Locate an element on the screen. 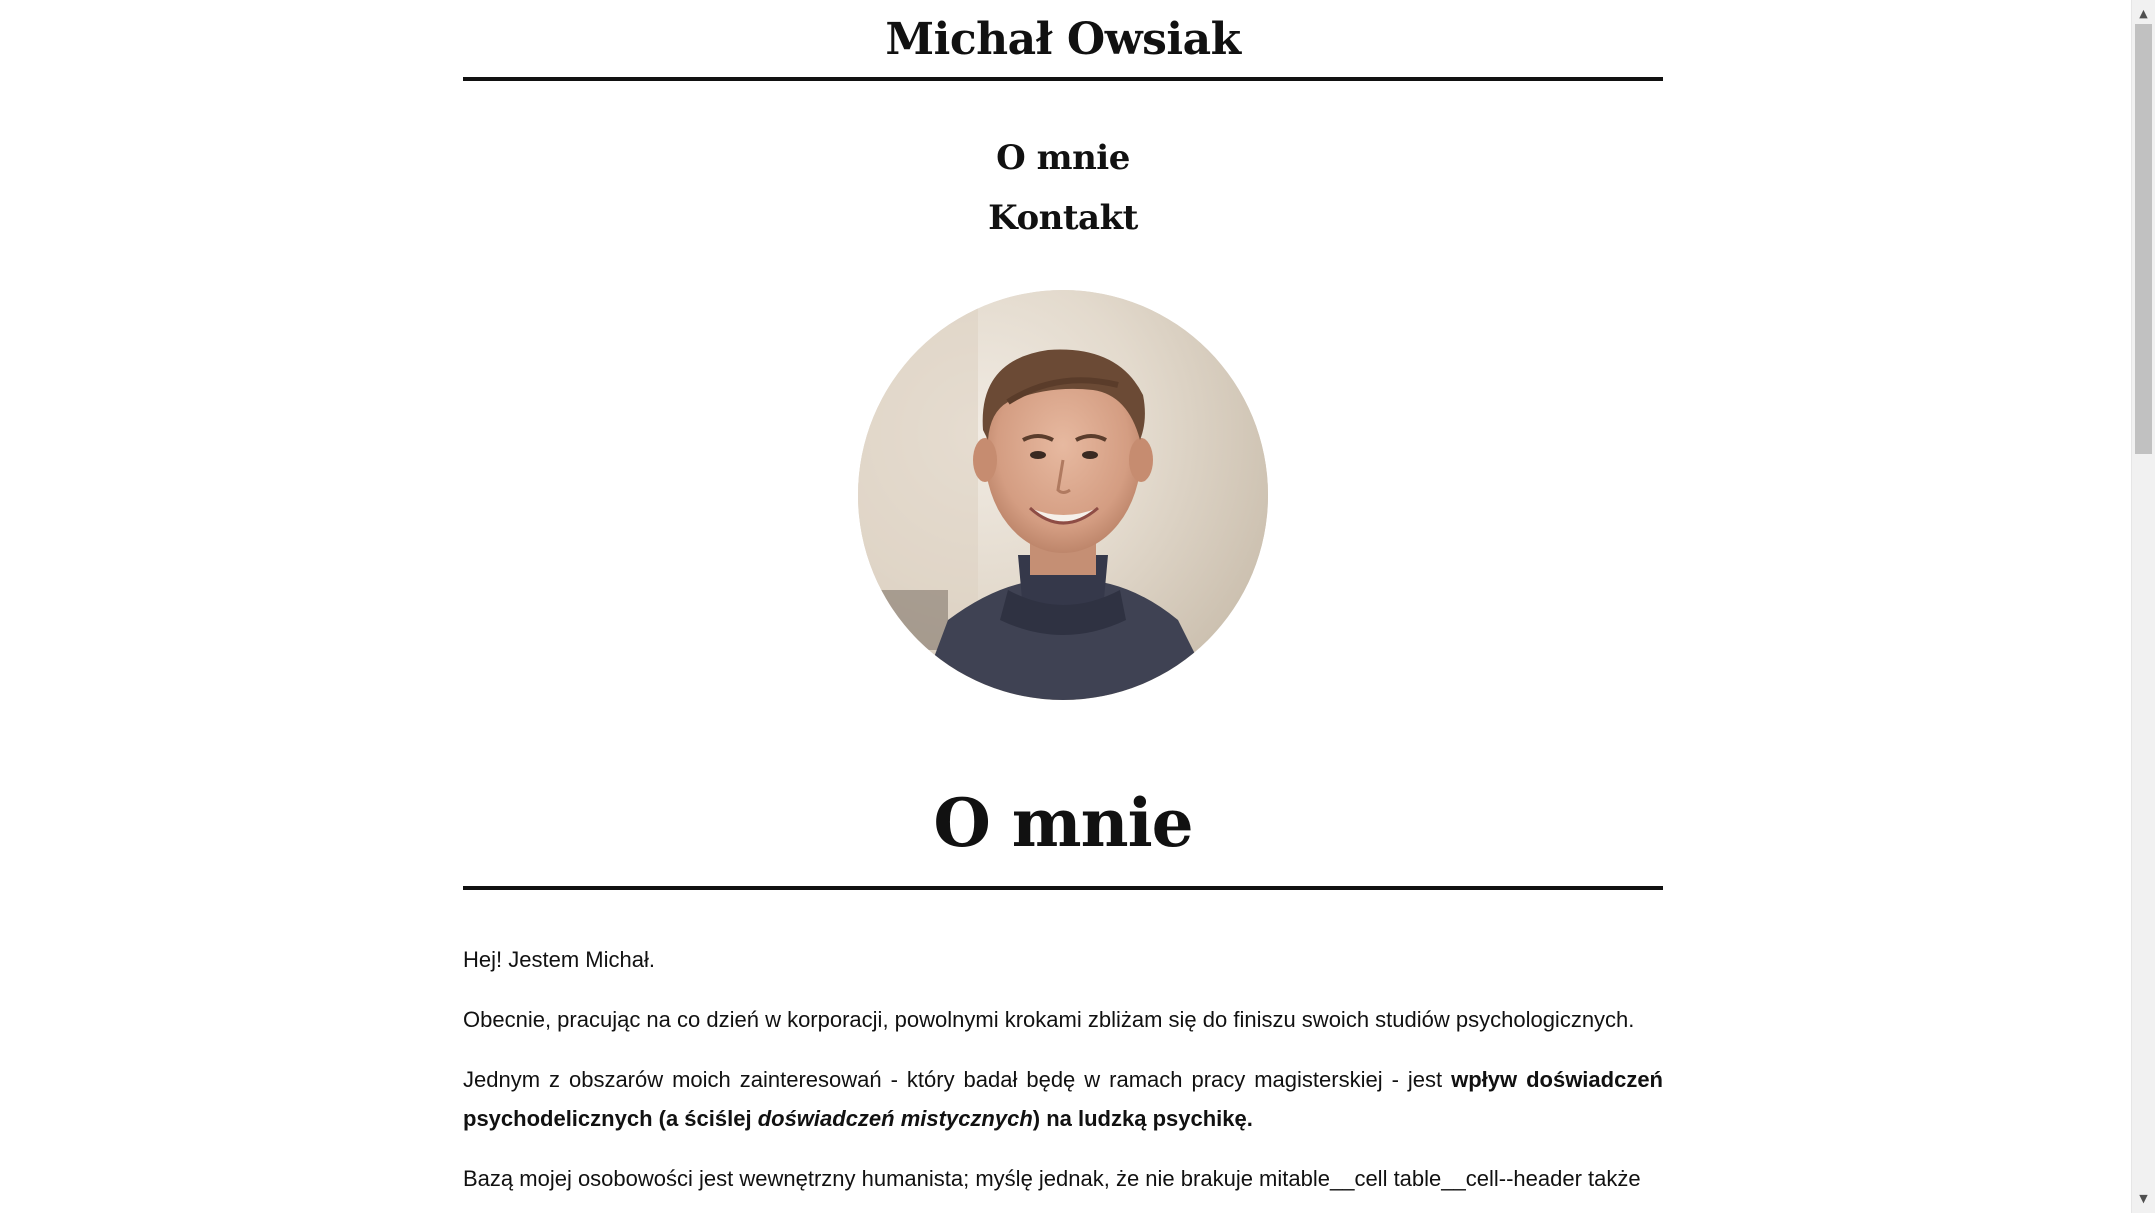  vertical-scrollbar: ▲ ▼ is located at coordinates (2143, 606).